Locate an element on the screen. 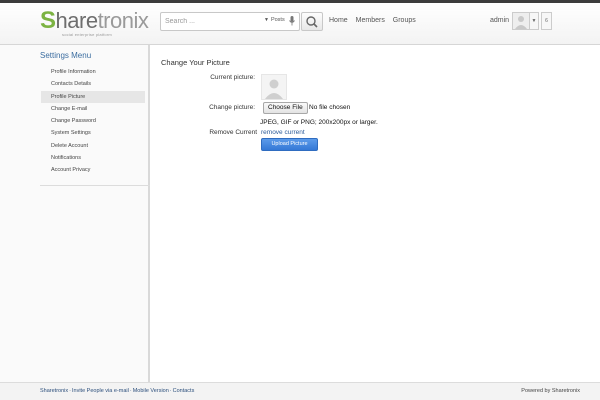 The width and height of the screenshot is (600, 400). current-picture-label: Current picture: is located at coordinates (232, 77).